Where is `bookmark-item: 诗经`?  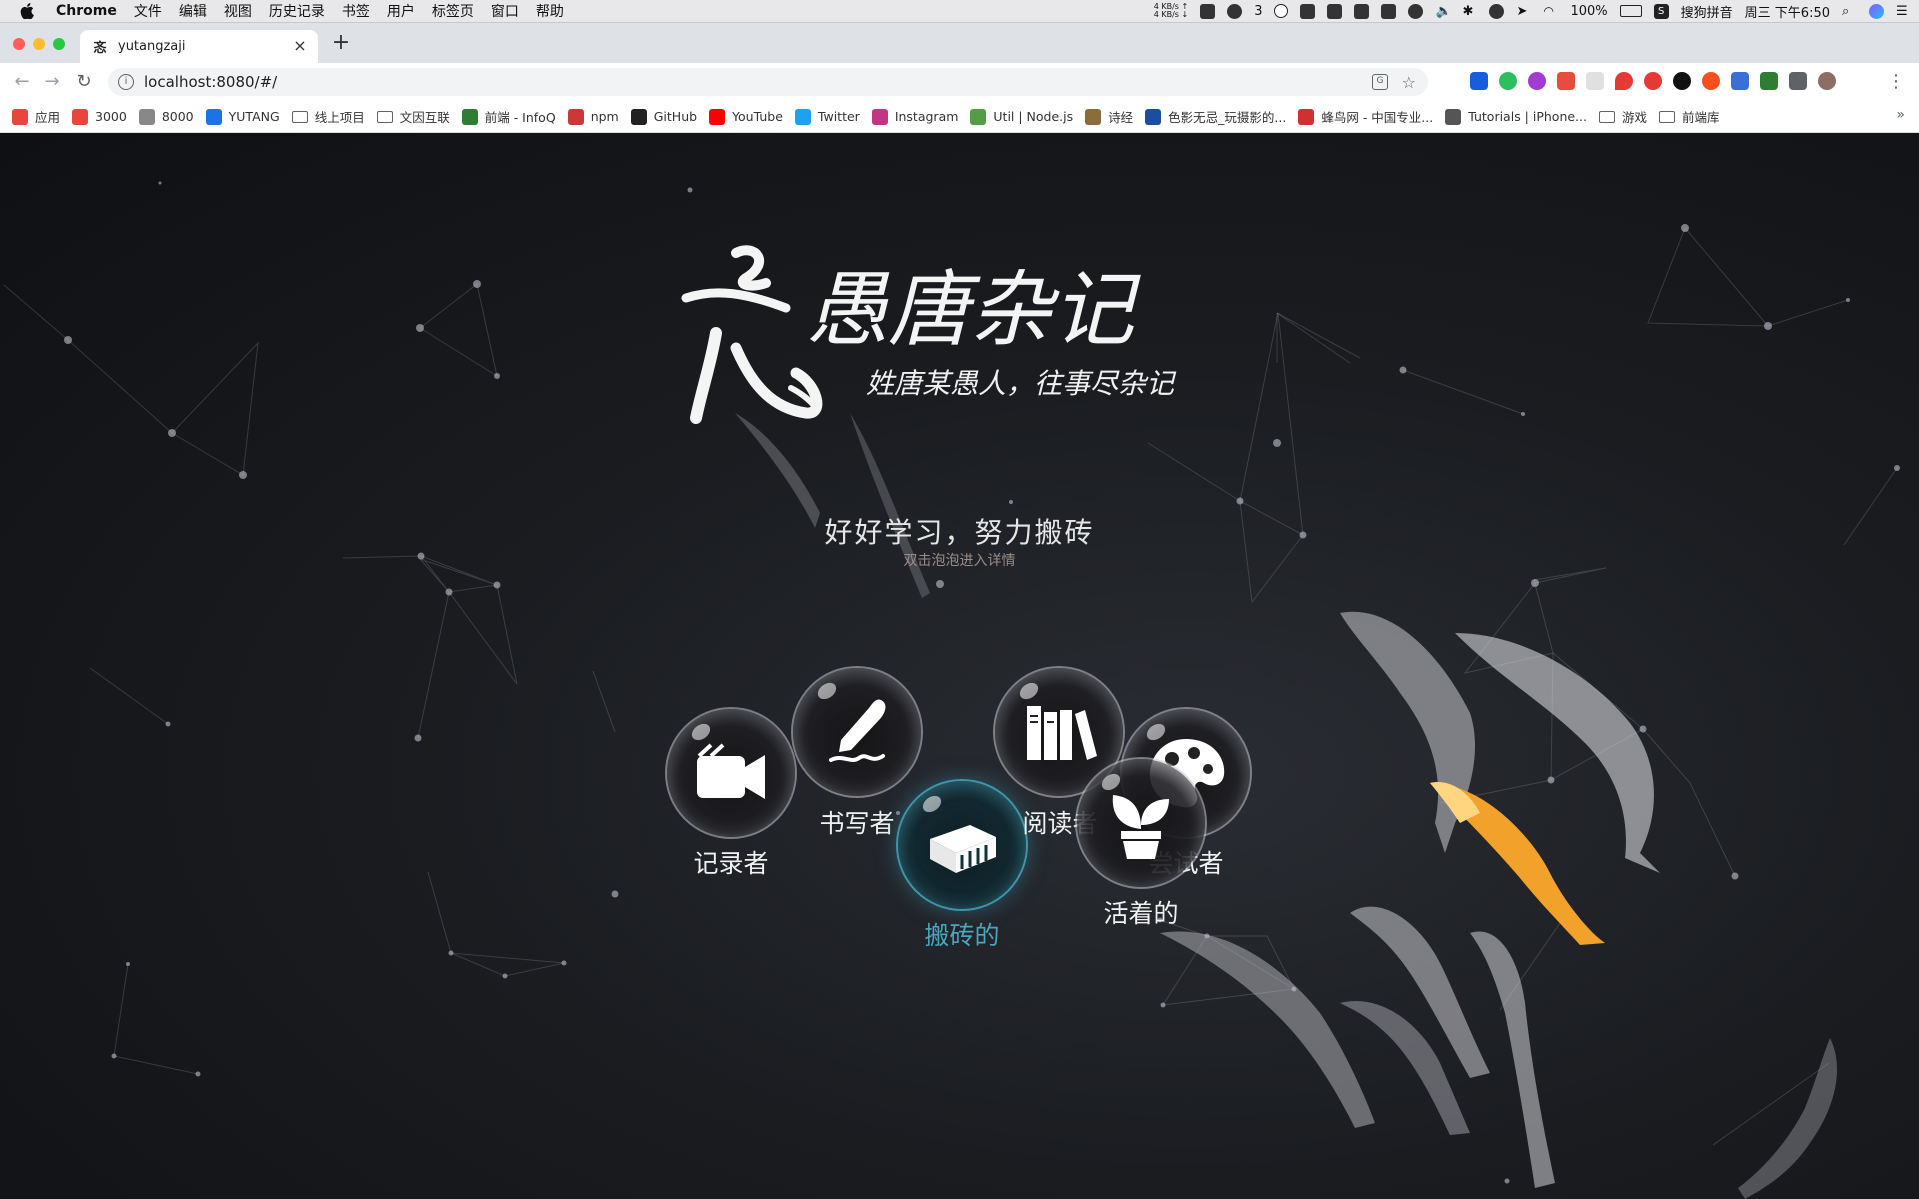
bookmark-item: 诗经 is located at coordinates (1109, 116).